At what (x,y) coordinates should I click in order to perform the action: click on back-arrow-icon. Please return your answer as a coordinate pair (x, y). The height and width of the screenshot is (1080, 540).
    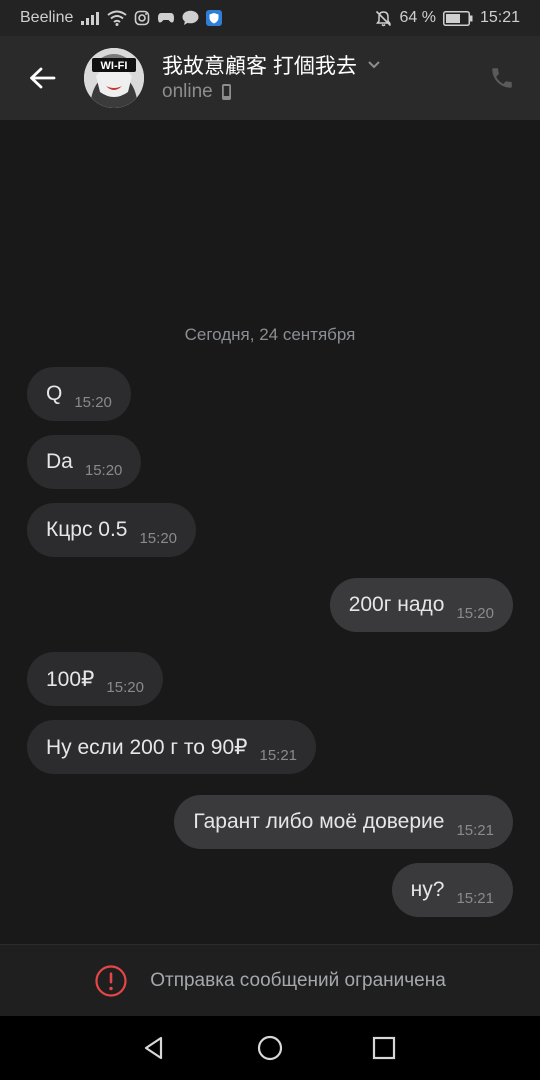
    Looking at the image, I should click on (43, 78).